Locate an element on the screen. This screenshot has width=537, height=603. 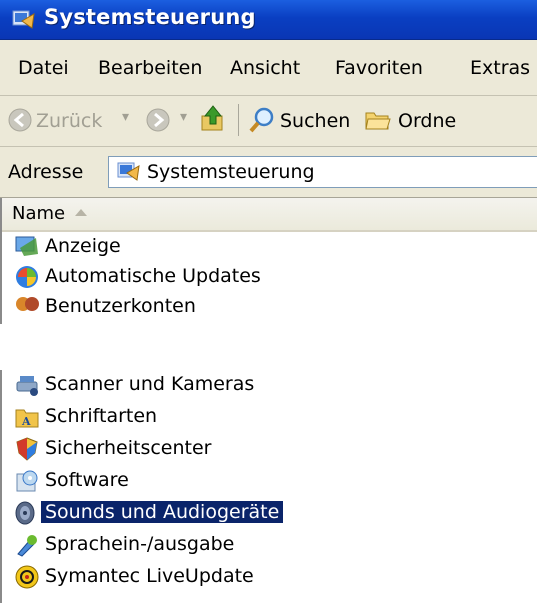
list-item: A Schriftarten is located at coordinates (269, 417).